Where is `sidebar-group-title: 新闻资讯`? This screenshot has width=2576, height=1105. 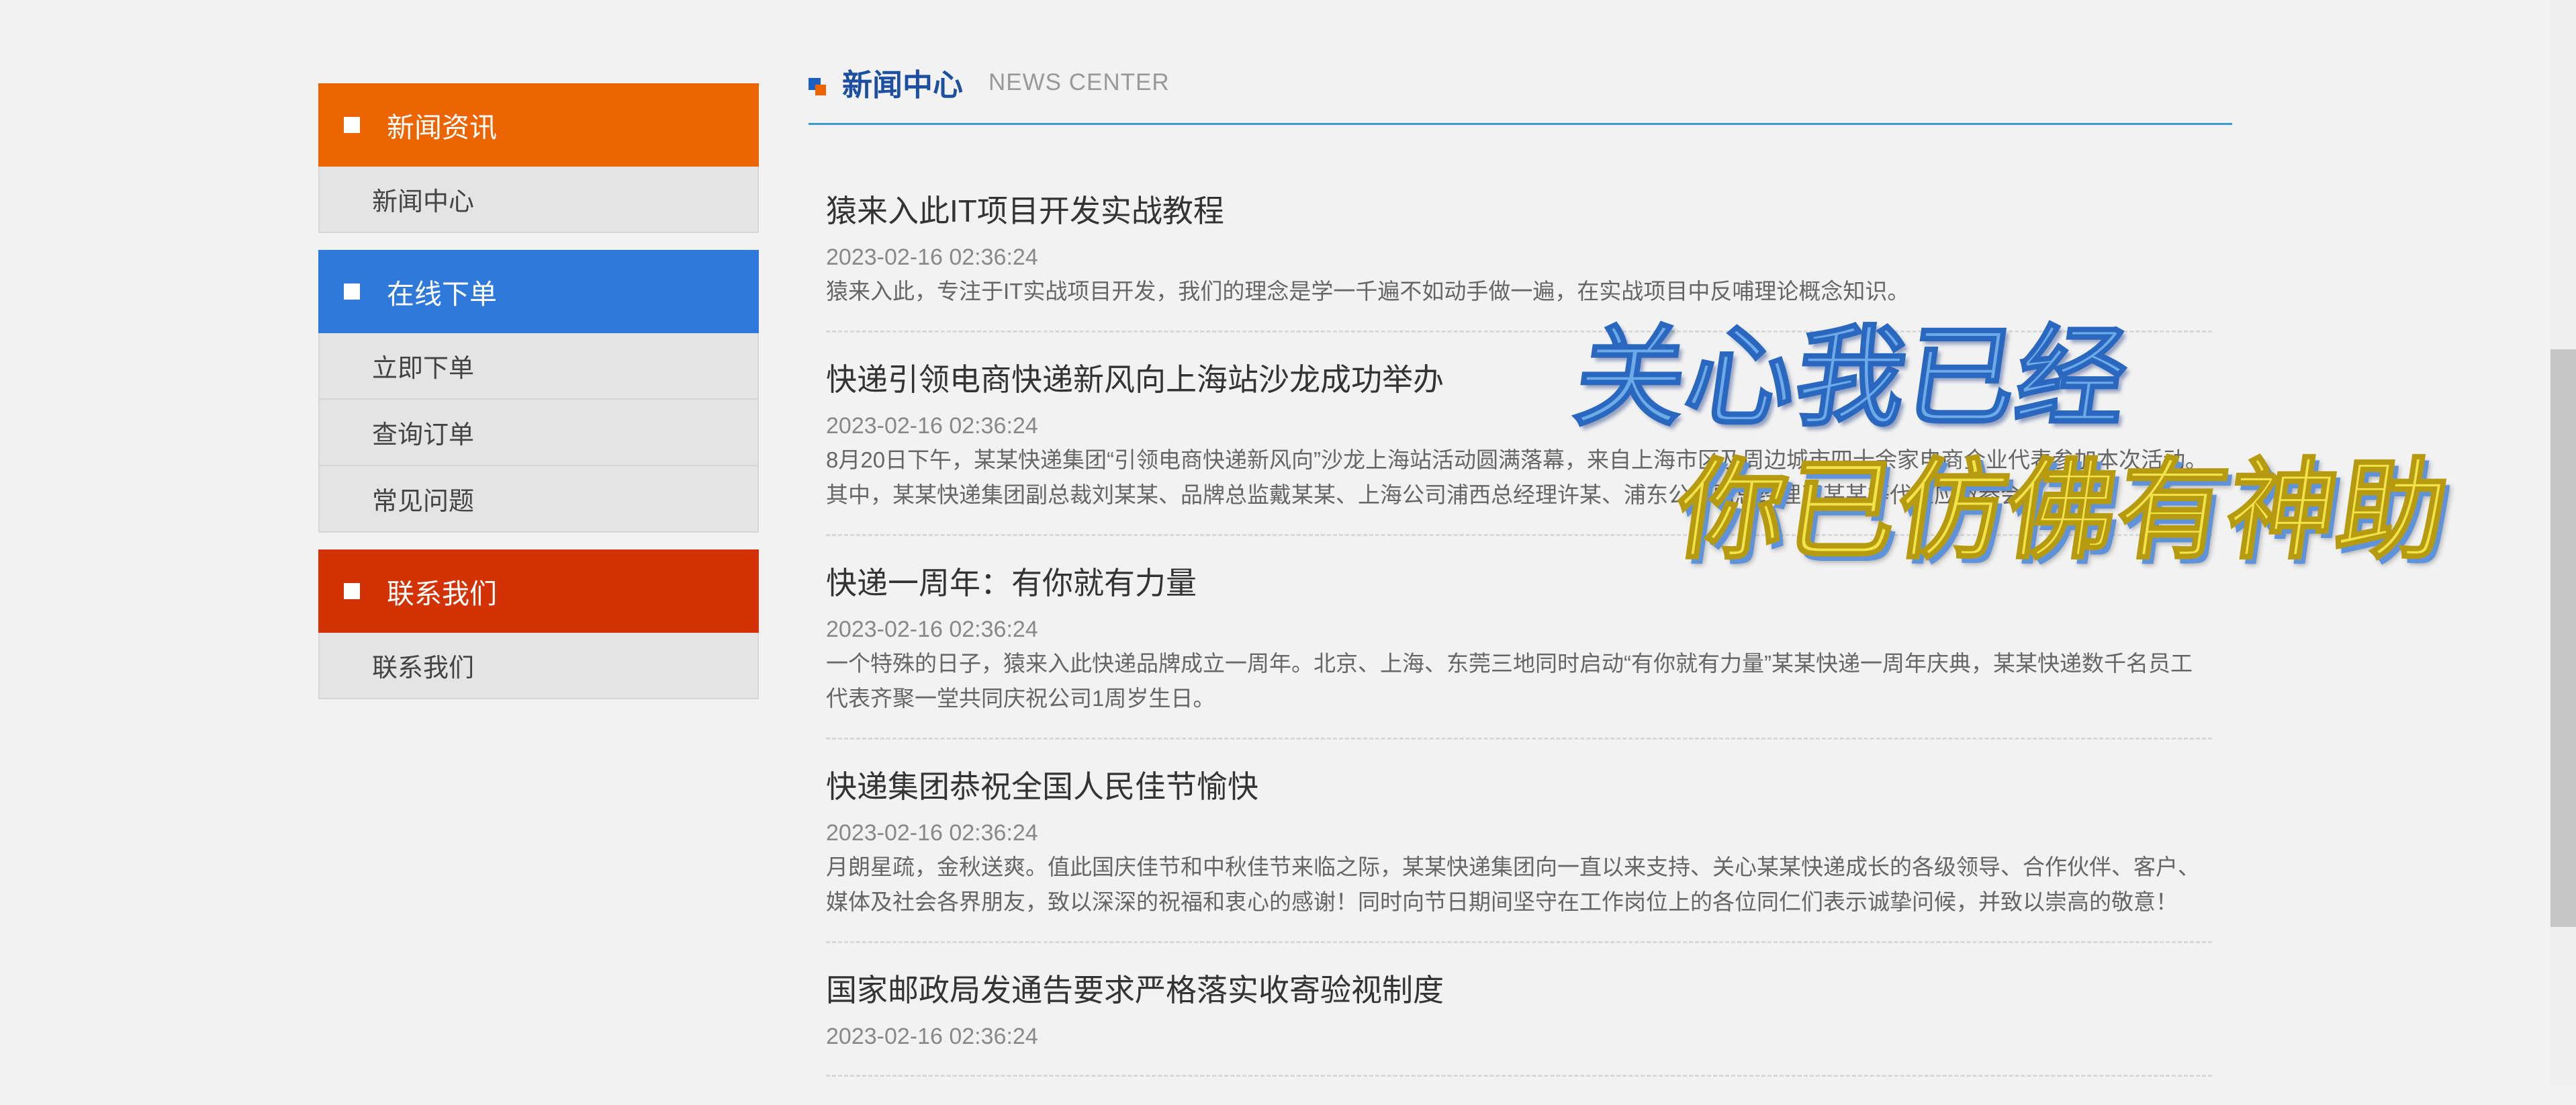
sidebar-group-title: 新闻资讯 is located at coordinates (442, 127).